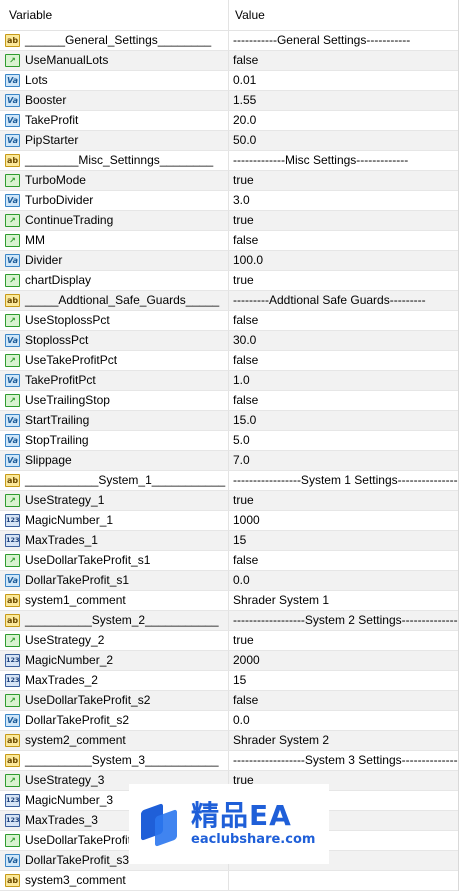 The width and height of the screenshot is (459, 891). What do you see at coordinates (114, 560) in the screenshot?
I see `variable-cell: ↗ UseDollarTakeProfit_s1` at bounding box center [114, 560].